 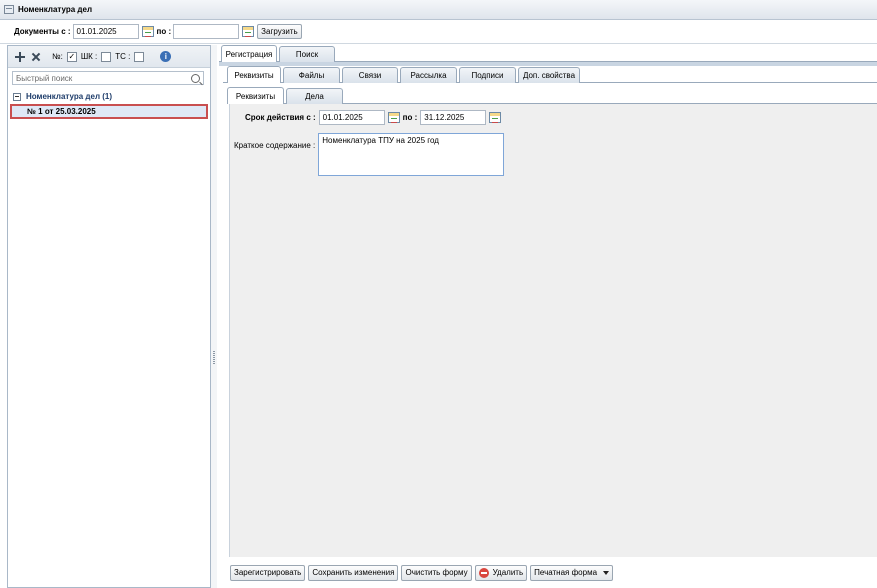 What do you see at coordinates (9, 9) in the screenshot?
I see `window-icon` at bounding box center [9, 9].